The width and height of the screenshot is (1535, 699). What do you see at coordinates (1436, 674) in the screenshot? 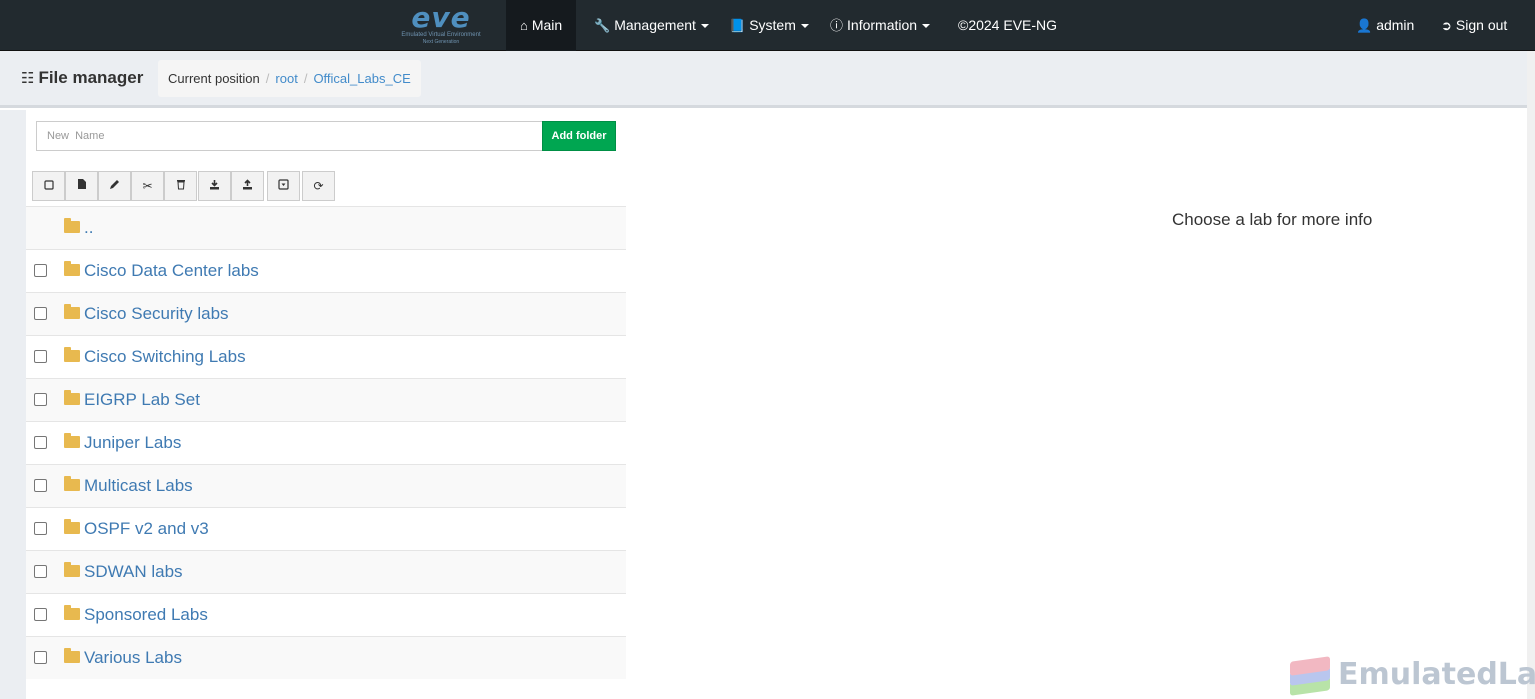
I see `watermark-text: EmulatedLab` at bounding box center [1436, 674].